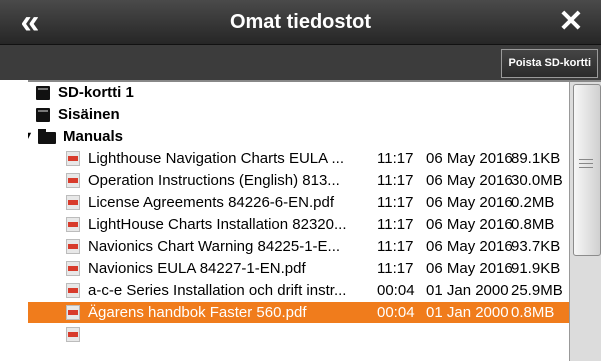 The image size is (601, 361). I want to click on file-size: 89.1KB, so click(536, 158).